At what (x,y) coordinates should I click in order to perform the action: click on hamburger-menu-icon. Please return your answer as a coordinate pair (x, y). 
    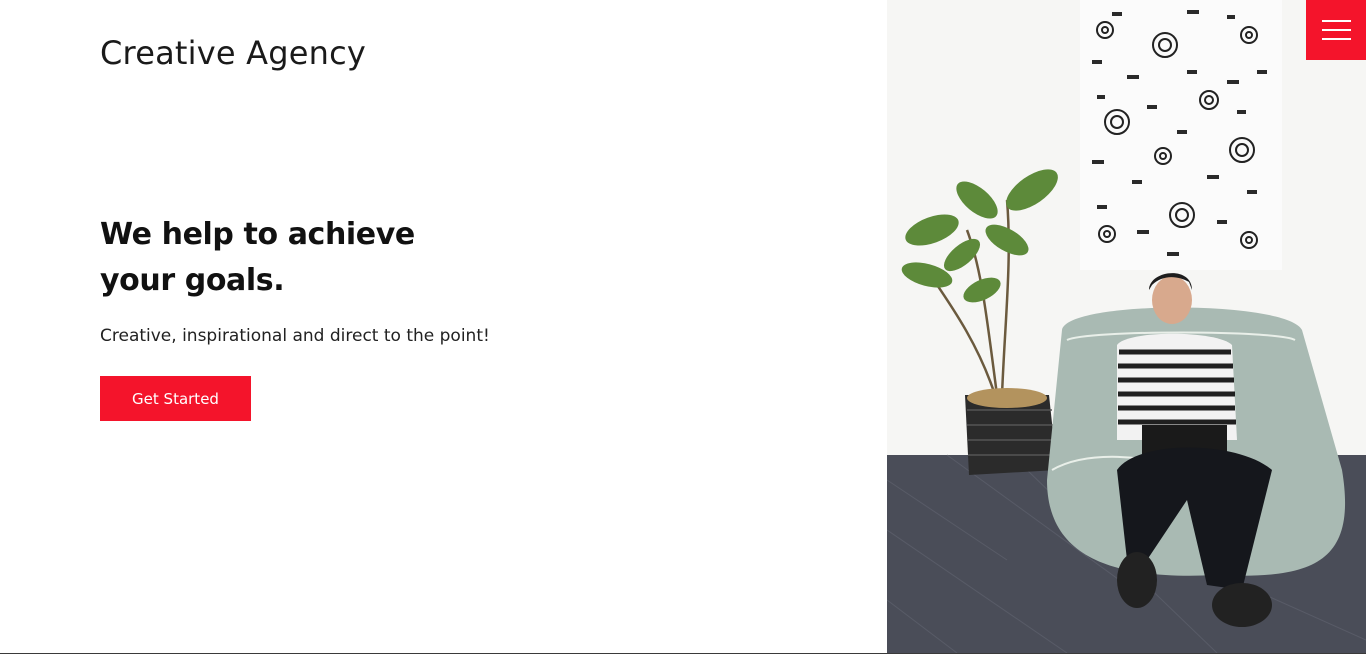
    Looking at the image, I should click on (1336, 21).